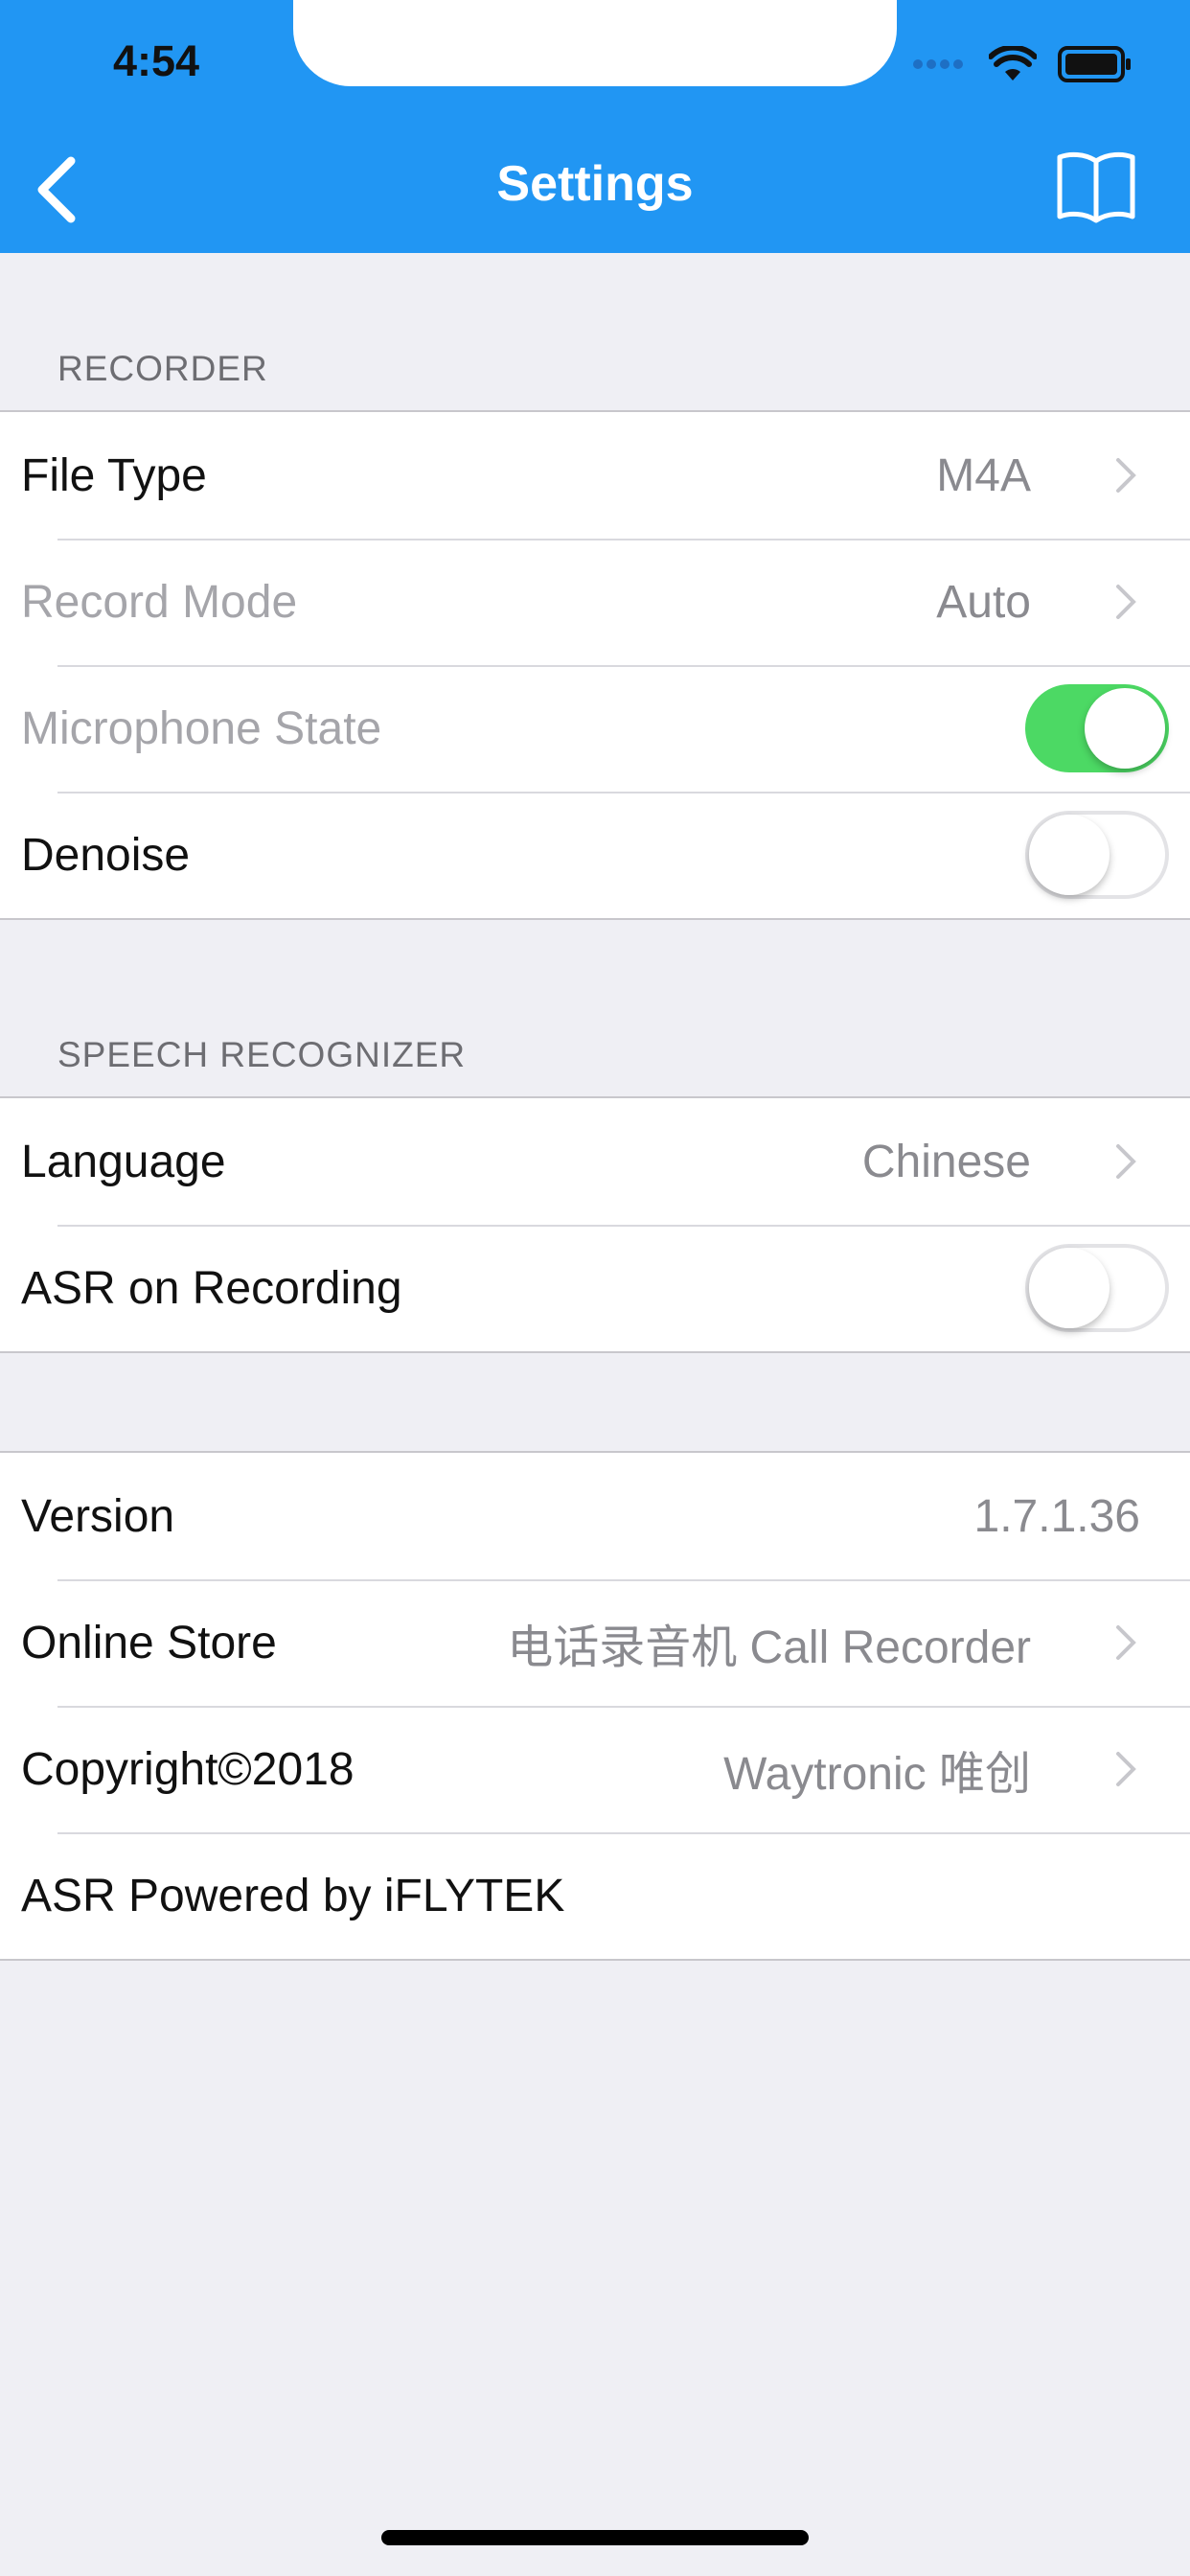 The image size is (1190, 2576). What do you see at coordinates (293, 1895) in the screenshot?
I see `asr-powered-label: ASR Powered by iFLYTEK` at bounding box center [293, 1895].